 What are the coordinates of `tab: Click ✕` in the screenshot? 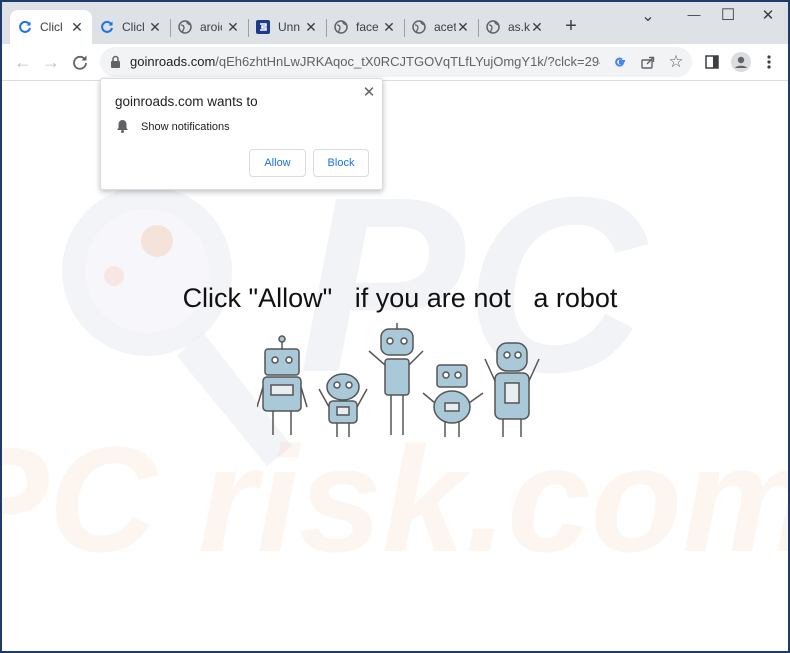 It's located at (131, 27).